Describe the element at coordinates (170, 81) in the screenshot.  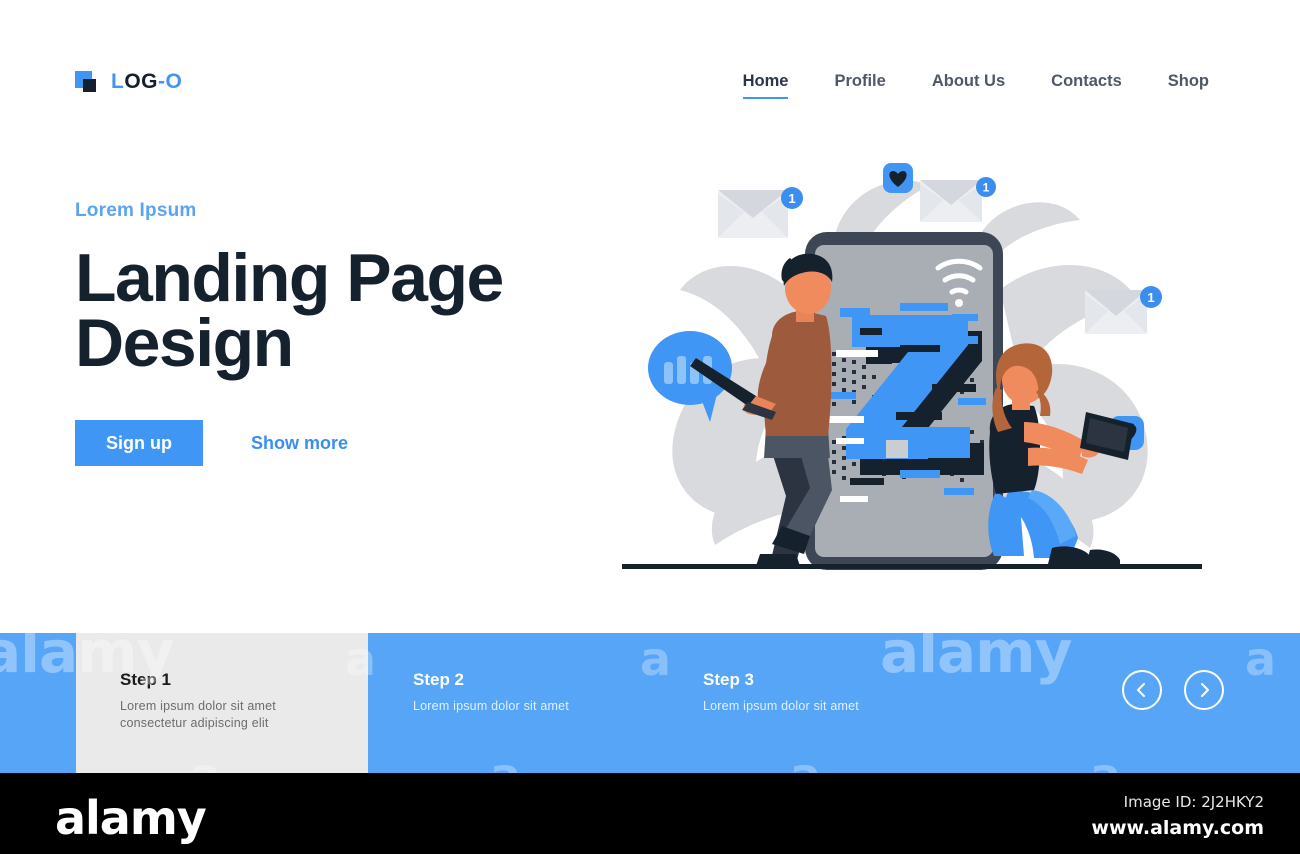
I see `brand-name-part3: -O` at that location.